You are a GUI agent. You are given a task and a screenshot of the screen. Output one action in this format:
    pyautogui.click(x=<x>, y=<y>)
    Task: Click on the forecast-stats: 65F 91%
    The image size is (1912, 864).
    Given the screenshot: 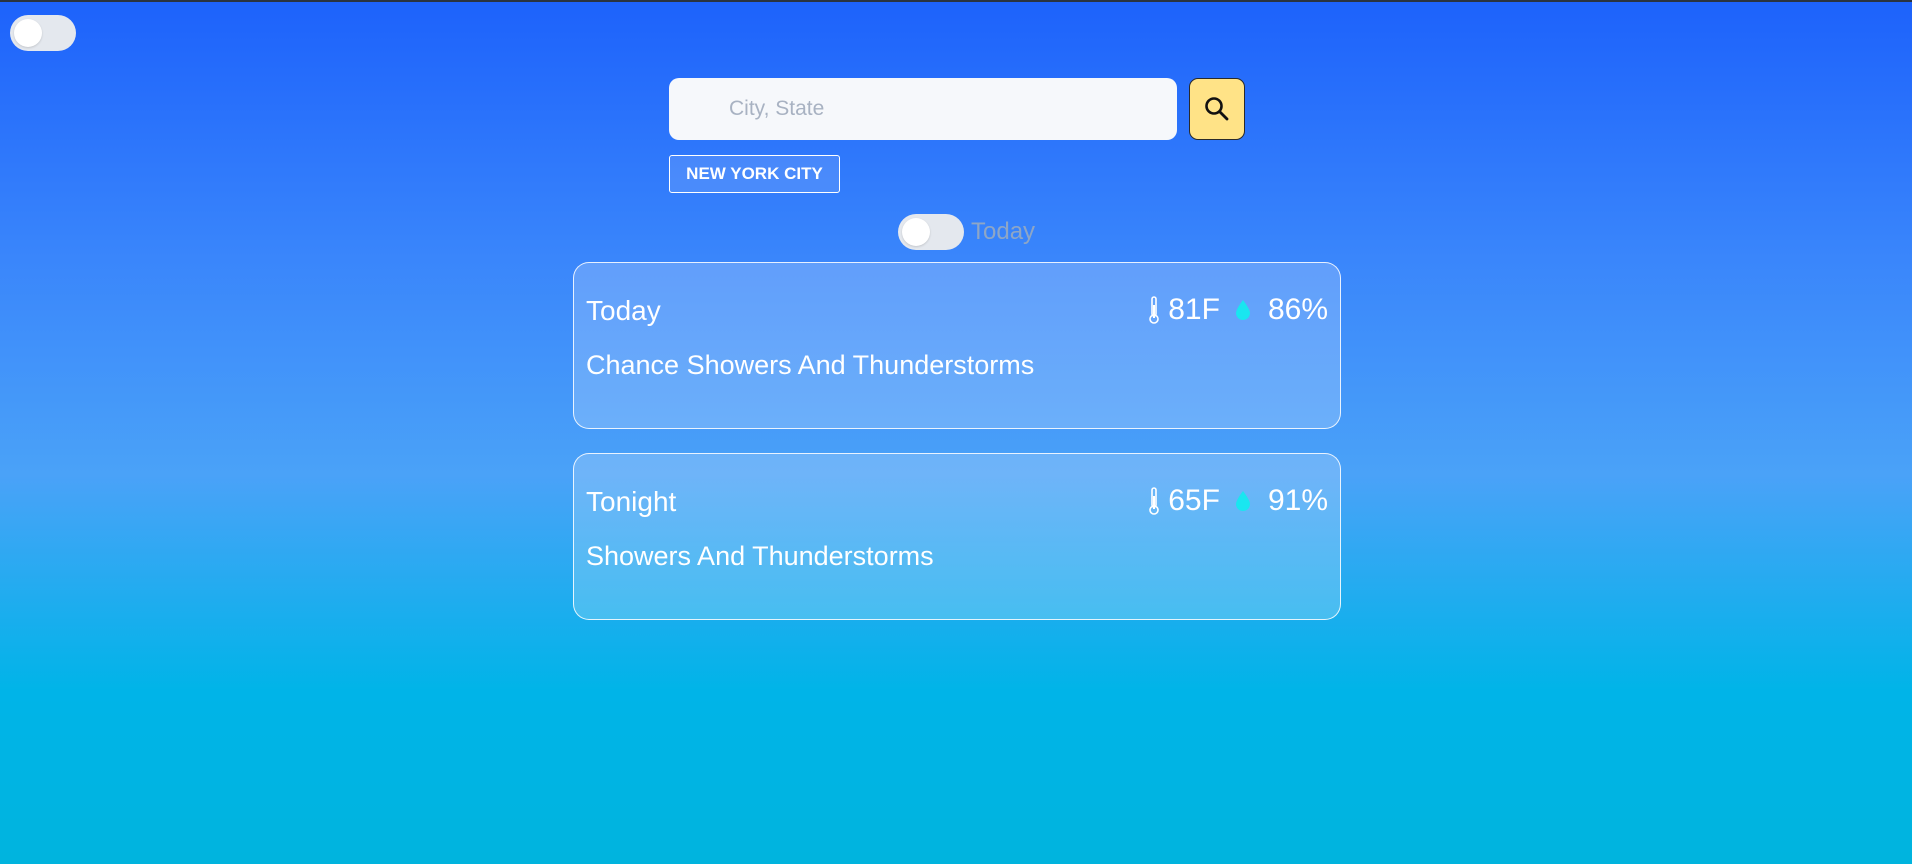 What is the action you would take?
    pyautogui.click(x=1237, y=501)
    